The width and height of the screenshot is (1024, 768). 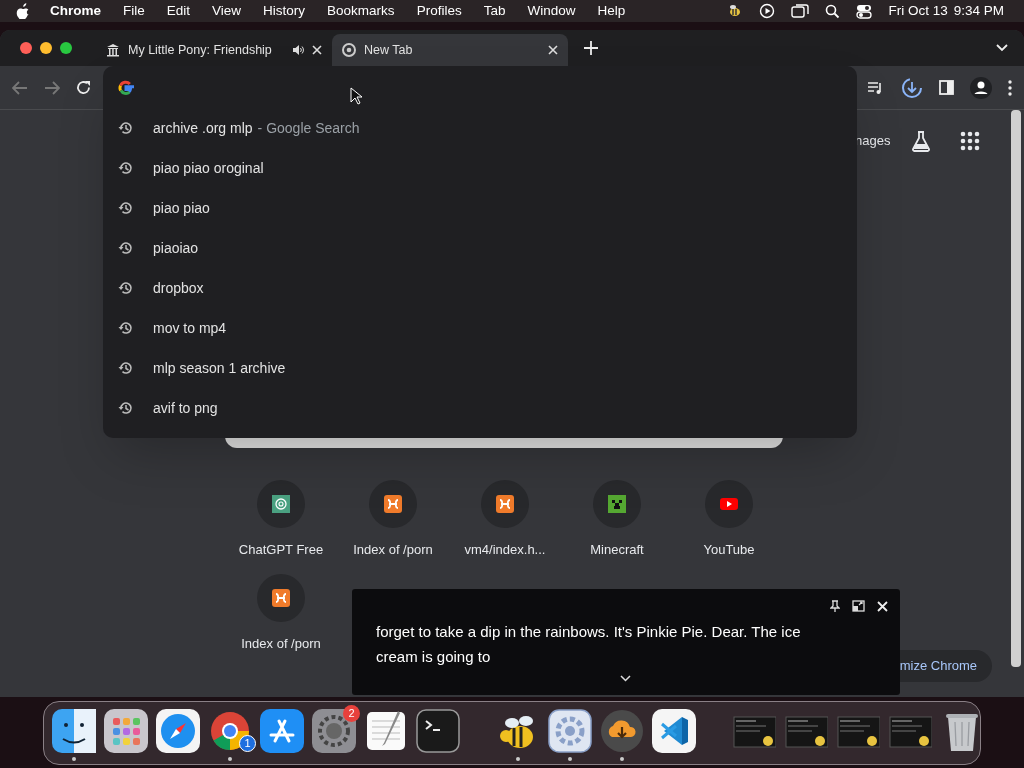 What do you see at coordinates (227, 11) in the screenshot?
I see `menu-item: View` at bounding box center [227, 11].